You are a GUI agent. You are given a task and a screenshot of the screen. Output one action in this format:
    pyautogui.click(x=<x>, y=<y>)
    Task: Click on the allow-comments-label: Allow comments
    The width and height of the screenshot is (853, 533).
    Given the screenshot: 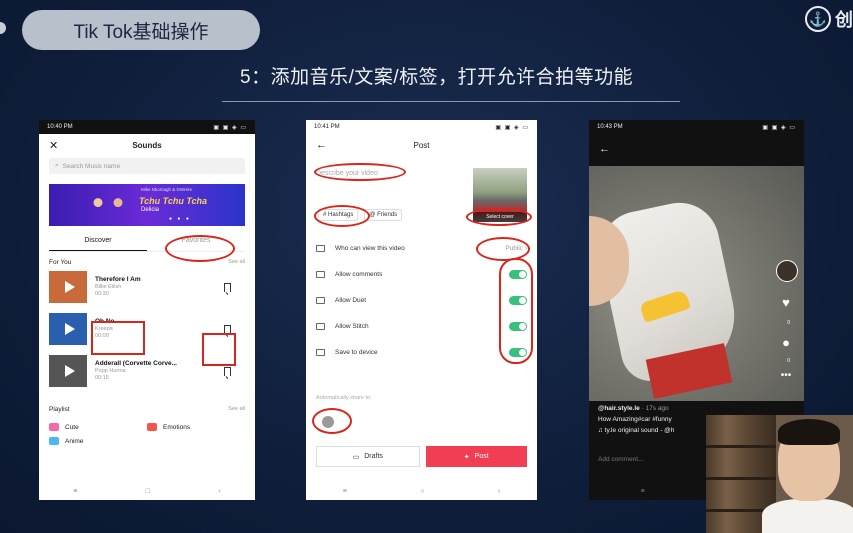 What is the action you would take?
    pyautogui.click(x=359, y=274)
    